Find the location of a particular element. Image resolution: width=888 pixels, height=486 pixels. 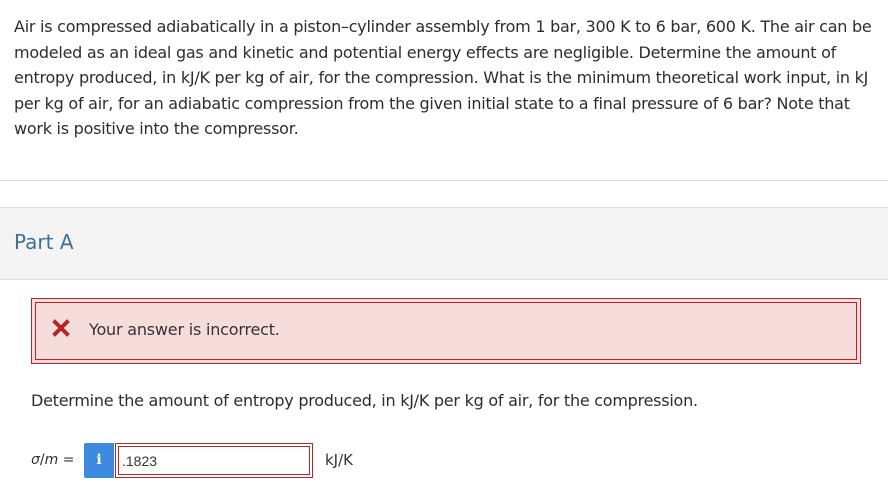

equals-sign: = is located at coordinates (68, 460).